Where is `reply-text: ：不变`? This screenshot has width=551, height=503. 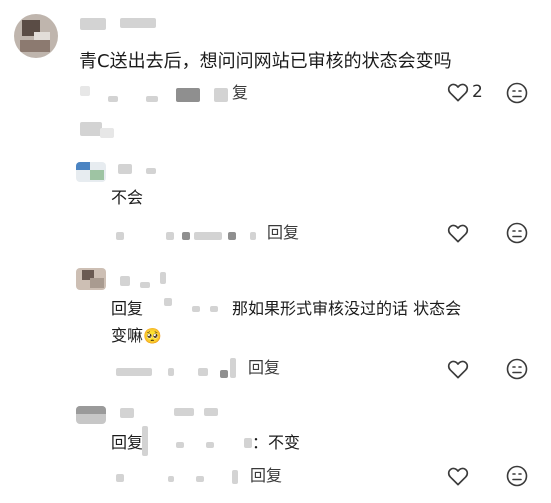 reply-text: ：不变 is located at coordinates (276, 442).